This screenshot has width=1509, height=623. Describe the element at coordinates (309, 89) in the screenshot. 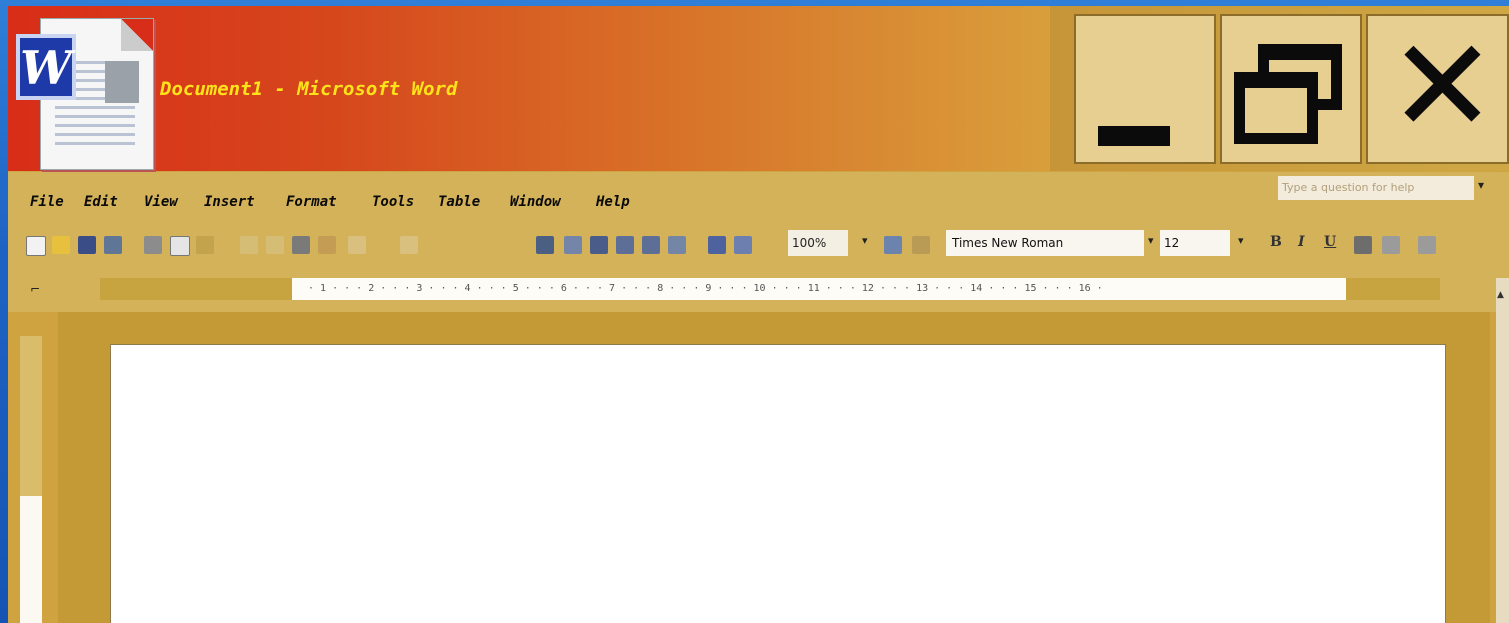

I see `window-title: Document1 - Microsoft Word` at that location.